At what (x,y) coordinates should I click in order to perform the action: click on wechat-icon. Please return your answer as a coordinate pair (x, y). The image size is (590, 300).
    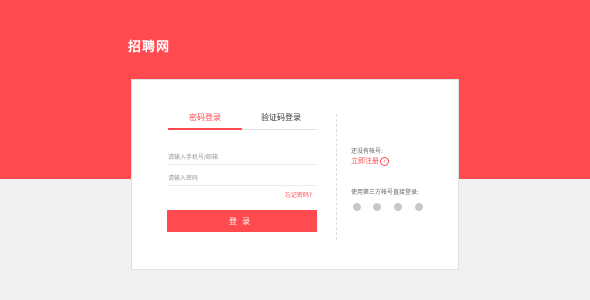
    Looking at the image, I should click on (377, 207).